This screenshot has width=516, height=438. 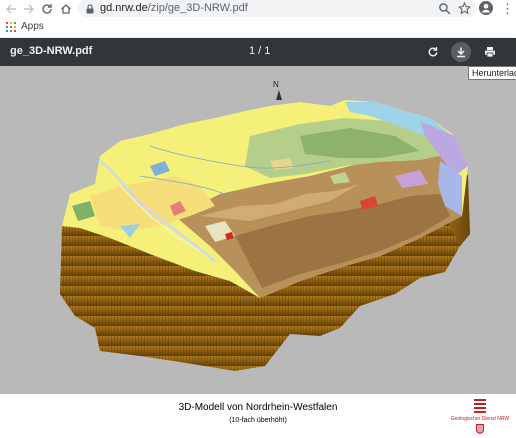 I want to click on browser-chrome: gd.nrw.de/zip/ge_3D-NRW.pdf ⋮ Apps, so click(x=258, y=19).